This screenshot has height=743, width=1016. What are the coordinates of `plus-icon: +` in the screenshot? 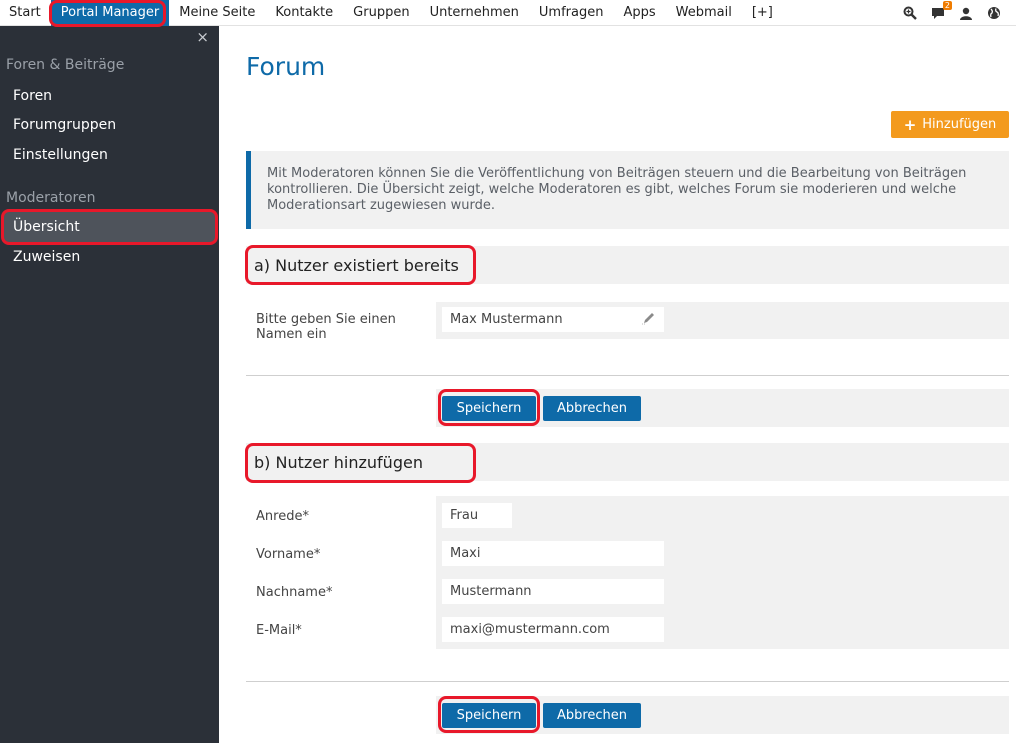 It's located at (910, 124).